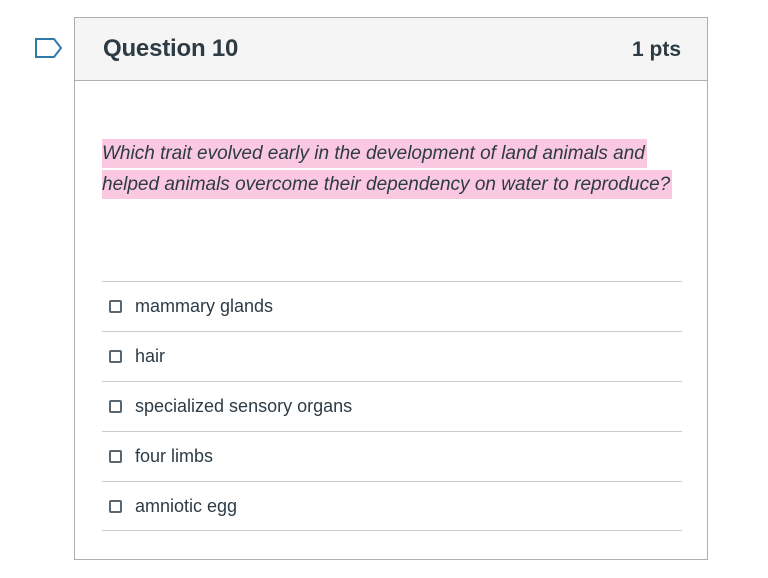 The image size is (768, 578). I want to click on answer-label: mammary glands, so click(204, 306).